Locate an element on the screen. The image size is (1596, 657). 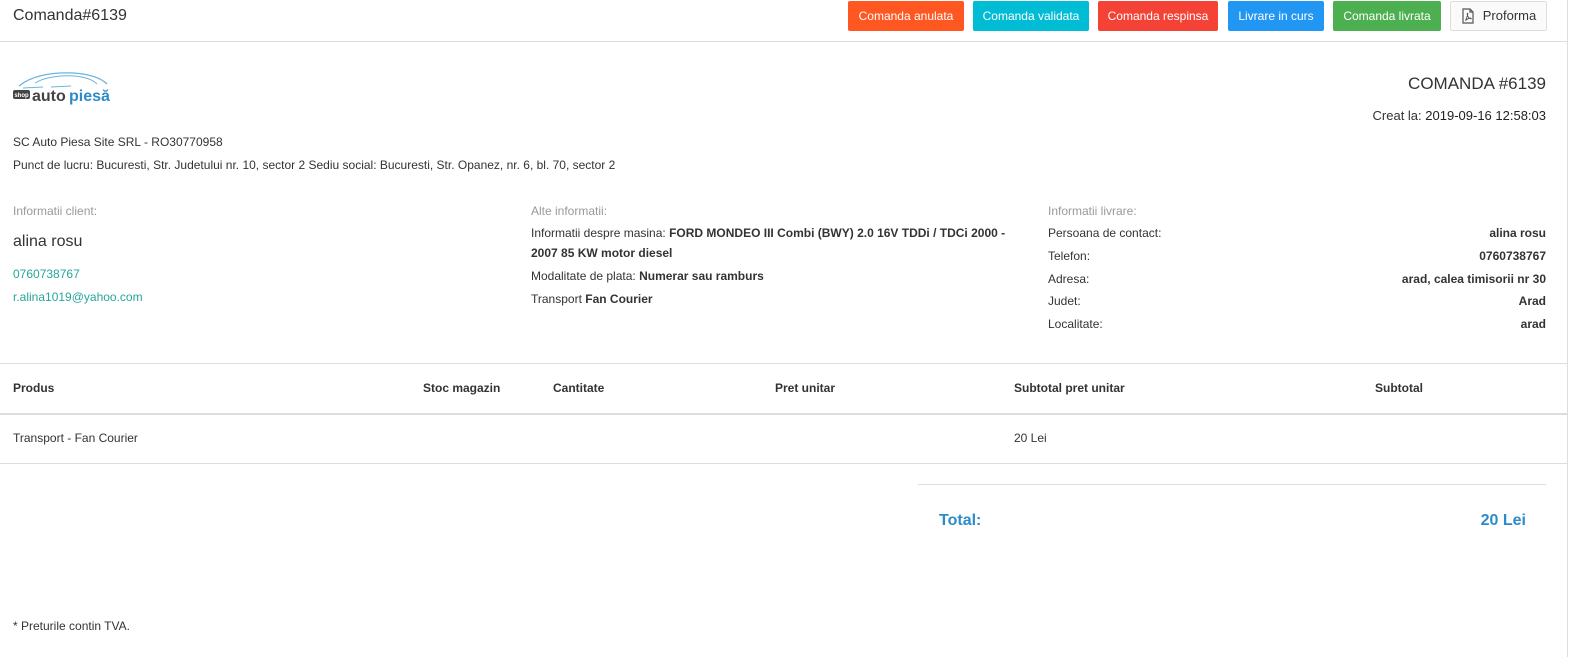
created-label: Creat la: is located at coordinates (1397, 115).